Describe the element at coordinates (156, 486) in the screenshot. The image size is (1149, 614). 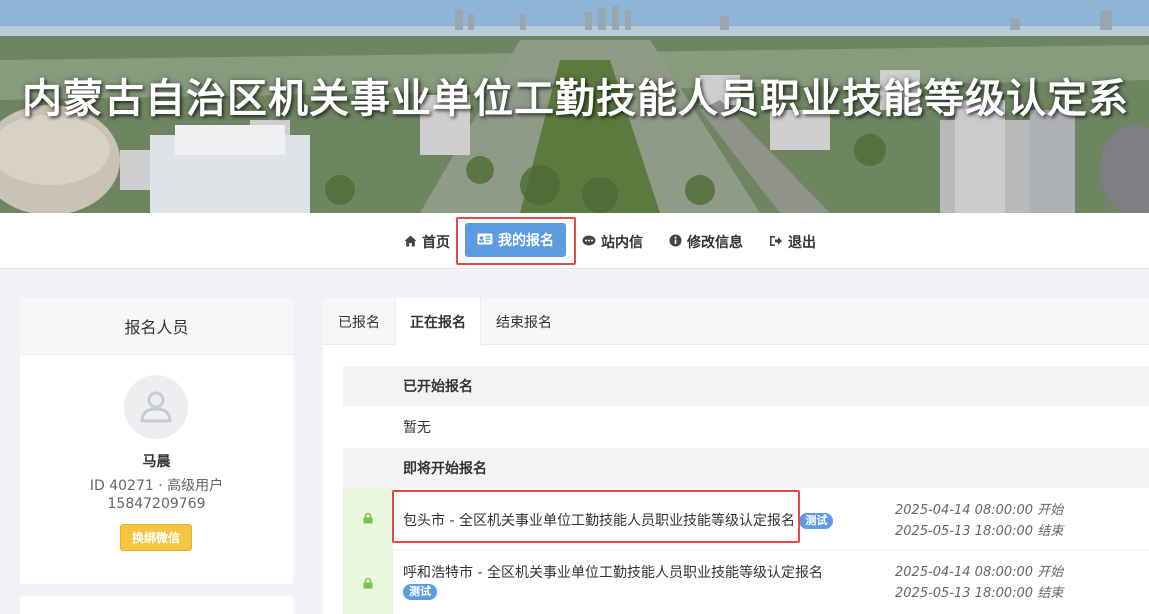
I see `user-id-level: ID 40271 · 高级用户` at that location.